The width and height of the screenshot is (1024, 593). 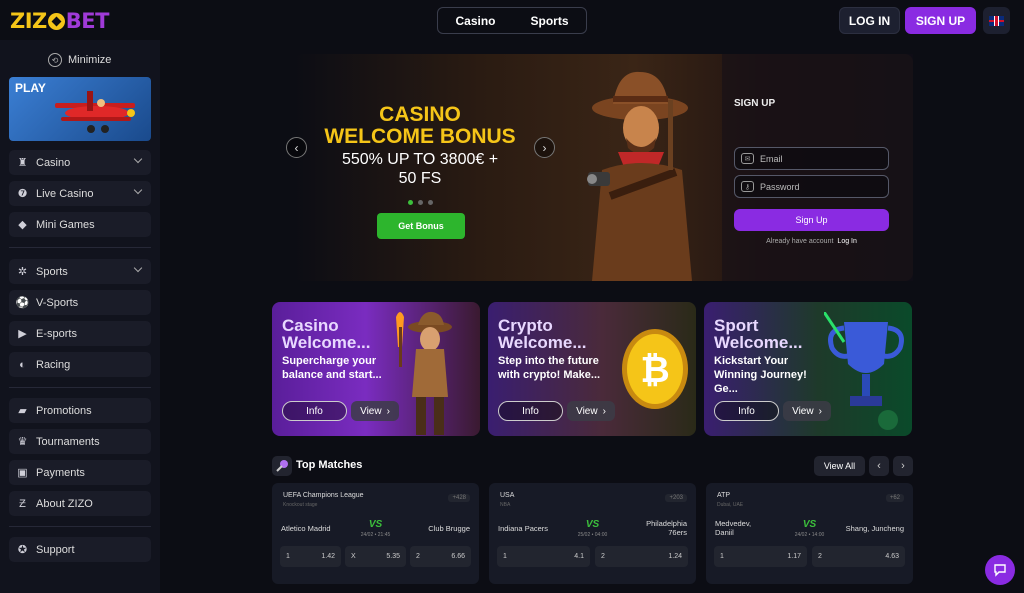 I want to click on odds-label: X, so click(x=353, y=556).